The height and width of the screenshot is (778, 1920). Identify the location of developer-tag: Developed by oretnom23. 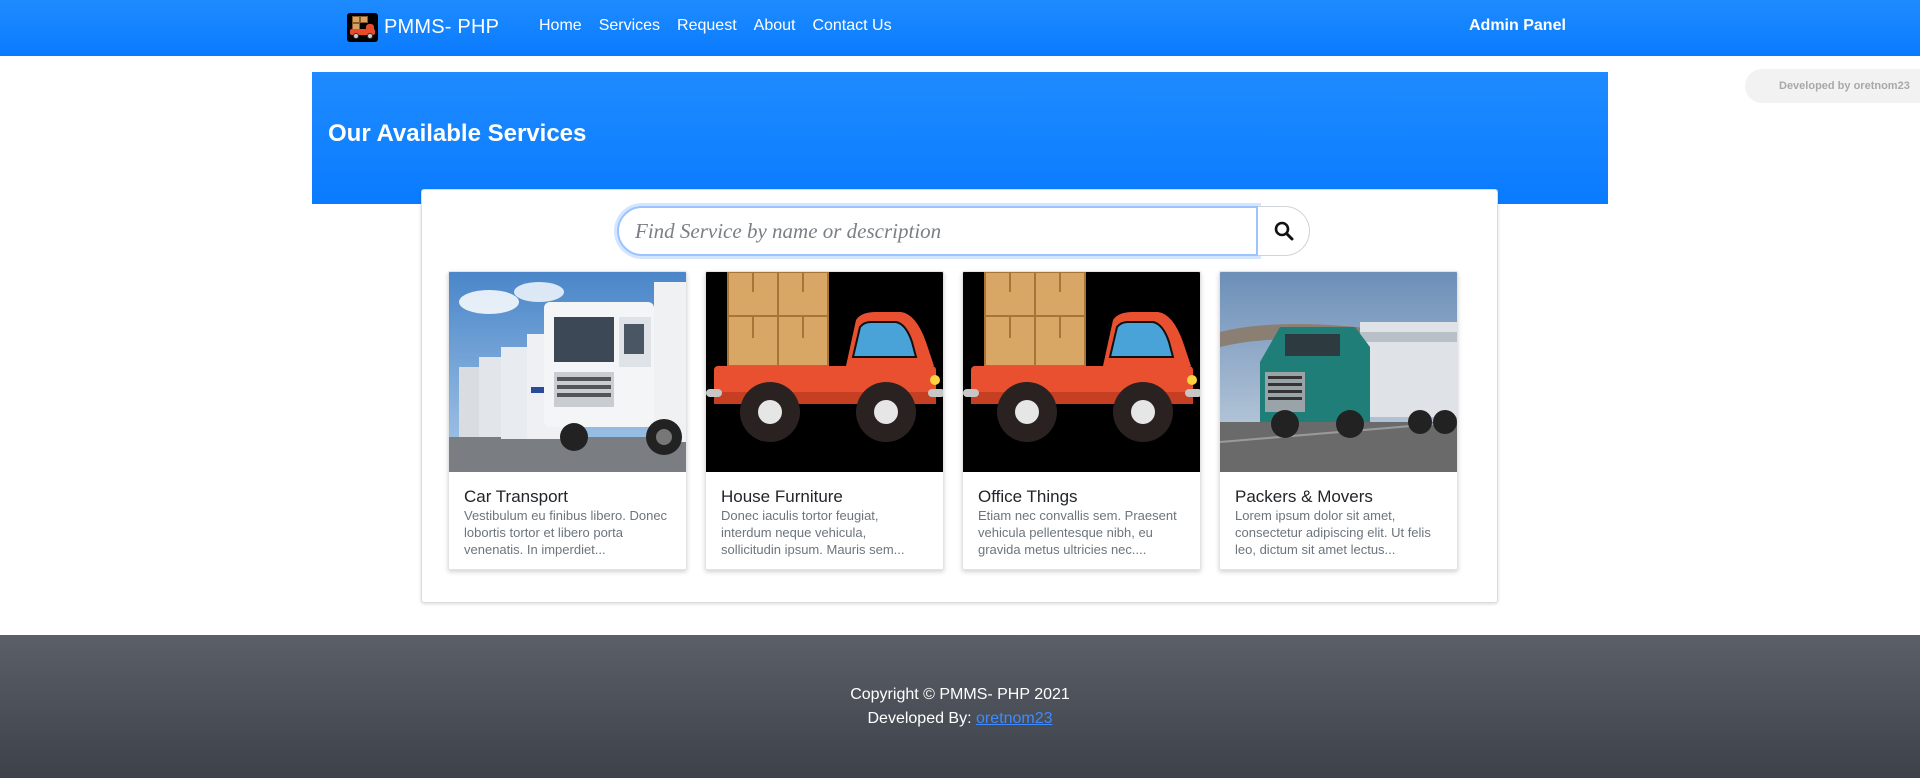
(1832, 86).